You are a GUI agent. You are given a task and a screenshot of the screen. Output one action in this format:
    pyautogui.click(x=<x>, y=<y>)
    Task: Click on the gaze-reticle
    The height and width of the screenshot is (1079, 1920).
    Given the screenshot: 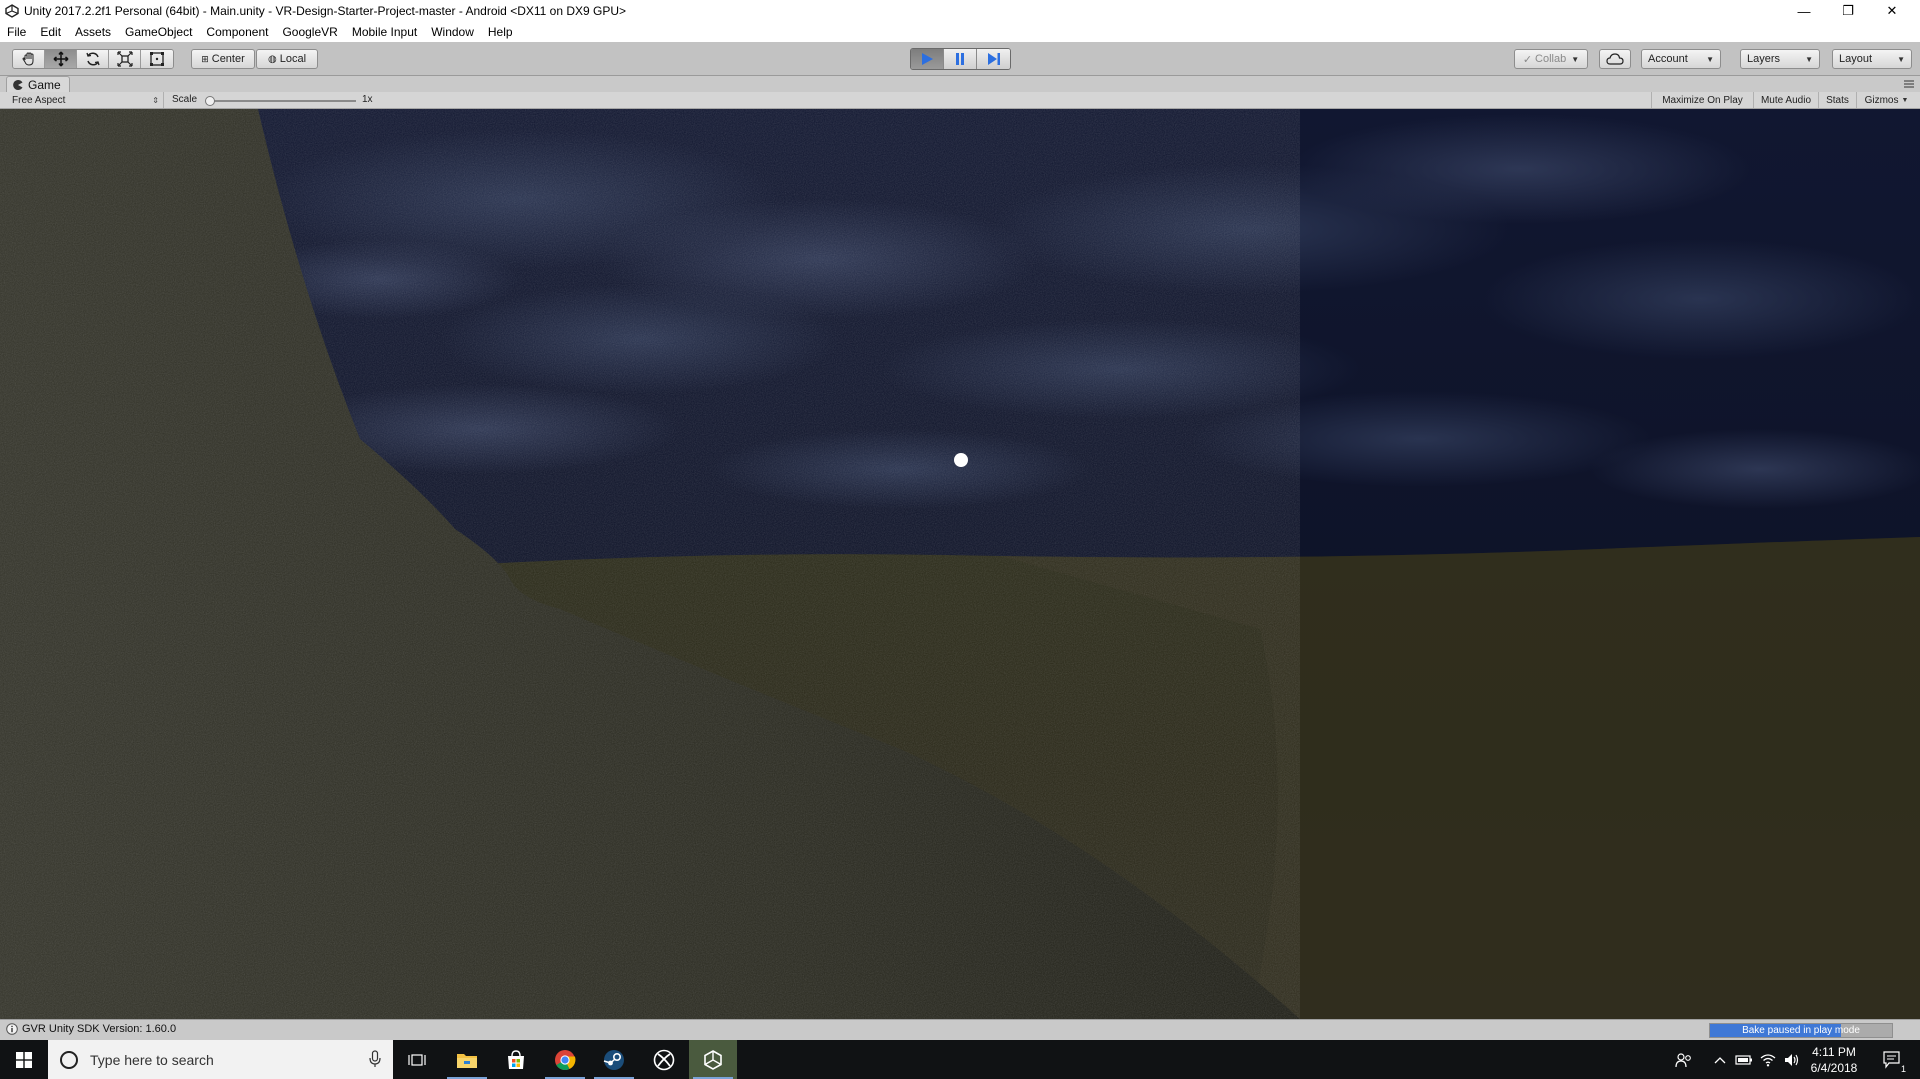 What is the action you would take?
    pyautogui.click(x=961, y=460)
    